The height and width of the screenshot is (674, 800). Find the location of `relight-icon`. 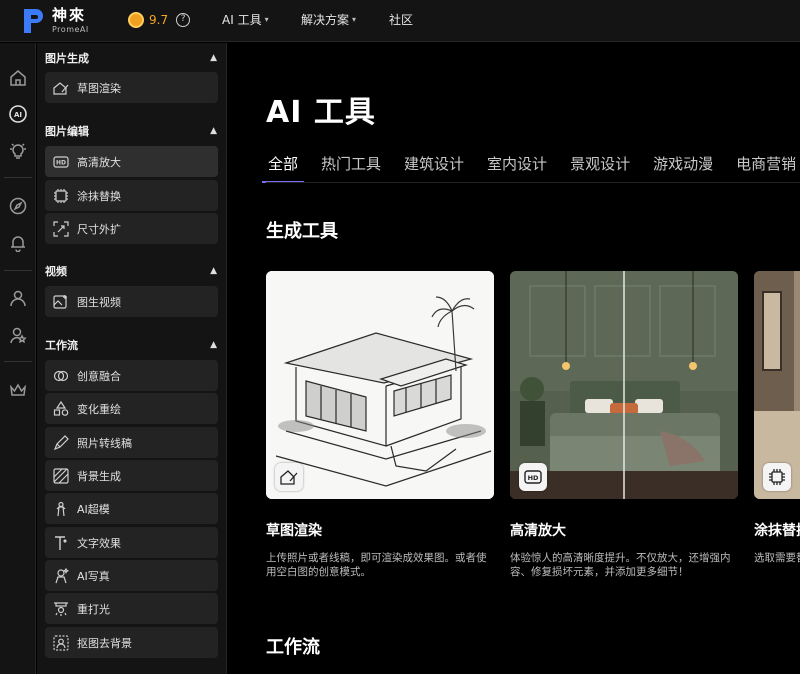

relight-icon is located at coordinates (61, 609).